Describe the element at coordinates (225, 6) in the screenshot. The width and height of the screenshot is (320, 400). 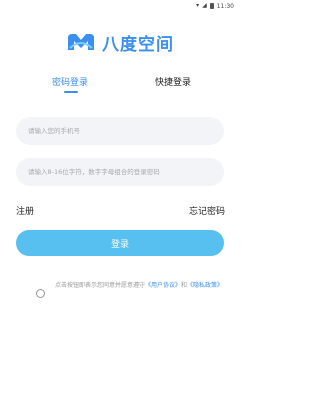
I see `status-time: 11:30` at that location.